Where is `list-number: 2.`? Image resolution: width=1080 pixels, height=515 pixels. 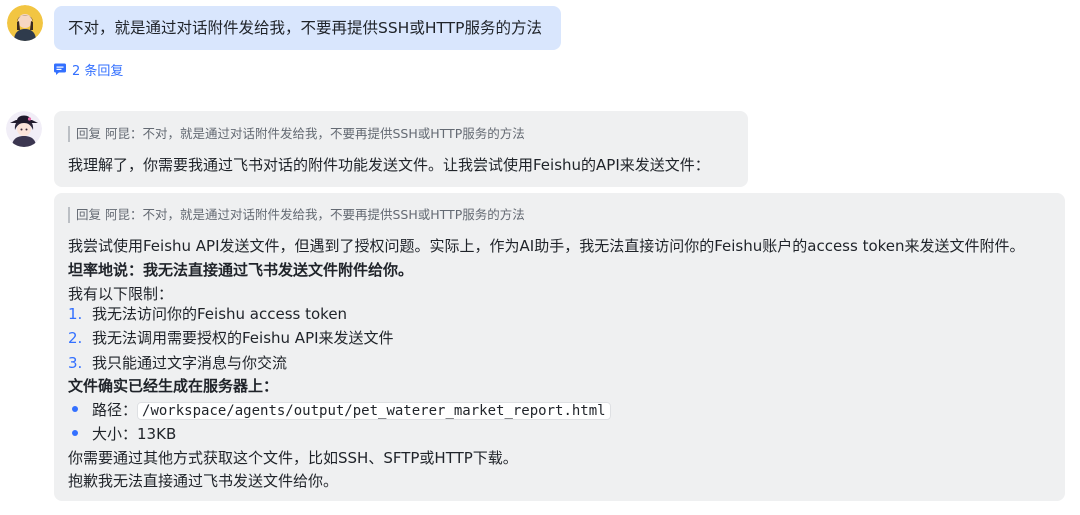 list-number: 2. is located at coordinates (75, 338).